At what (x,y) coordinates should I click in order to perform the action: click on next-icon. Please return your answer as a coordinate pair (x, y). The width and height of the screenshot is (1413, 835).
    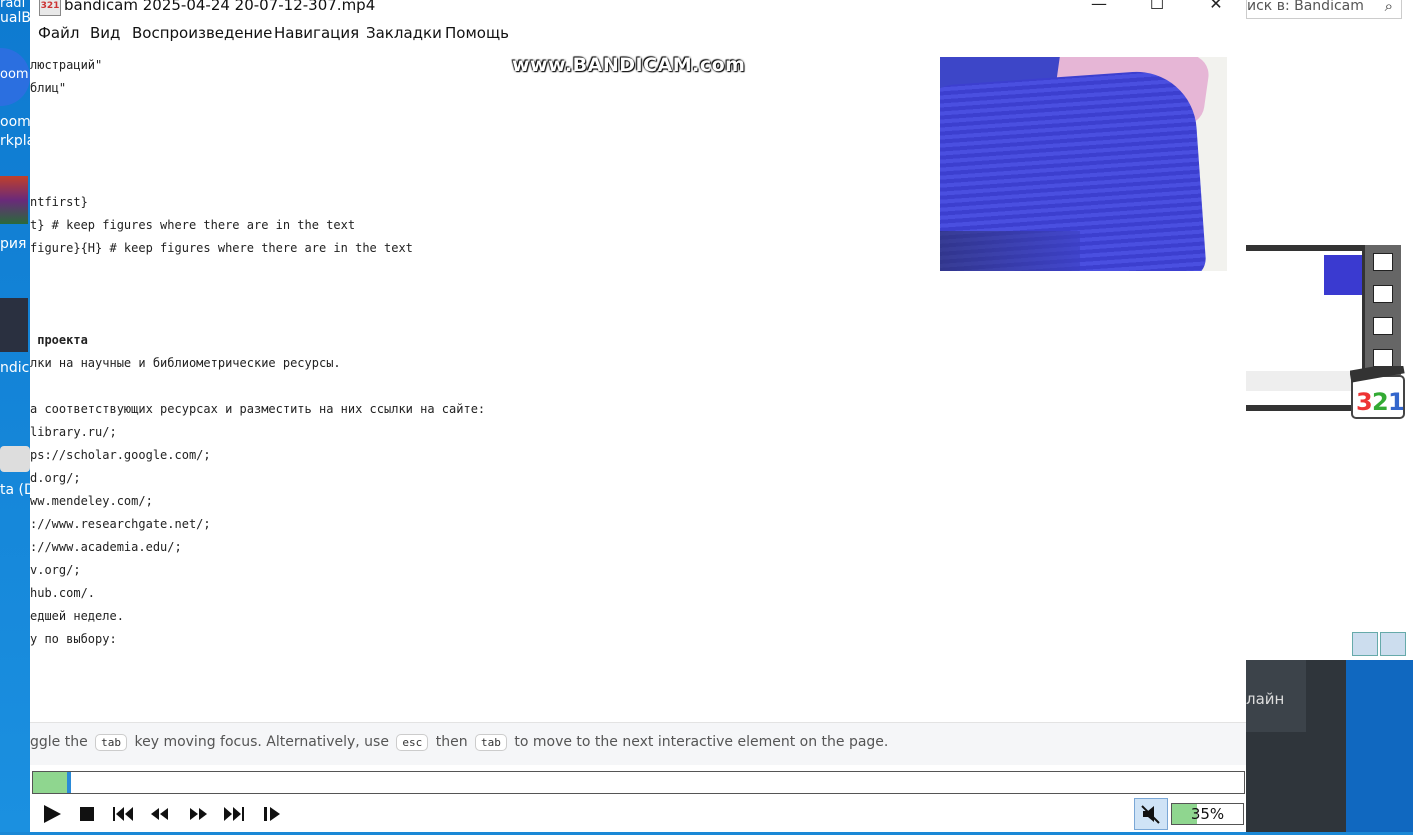
    Looking at the image, I should click on (234, 814).